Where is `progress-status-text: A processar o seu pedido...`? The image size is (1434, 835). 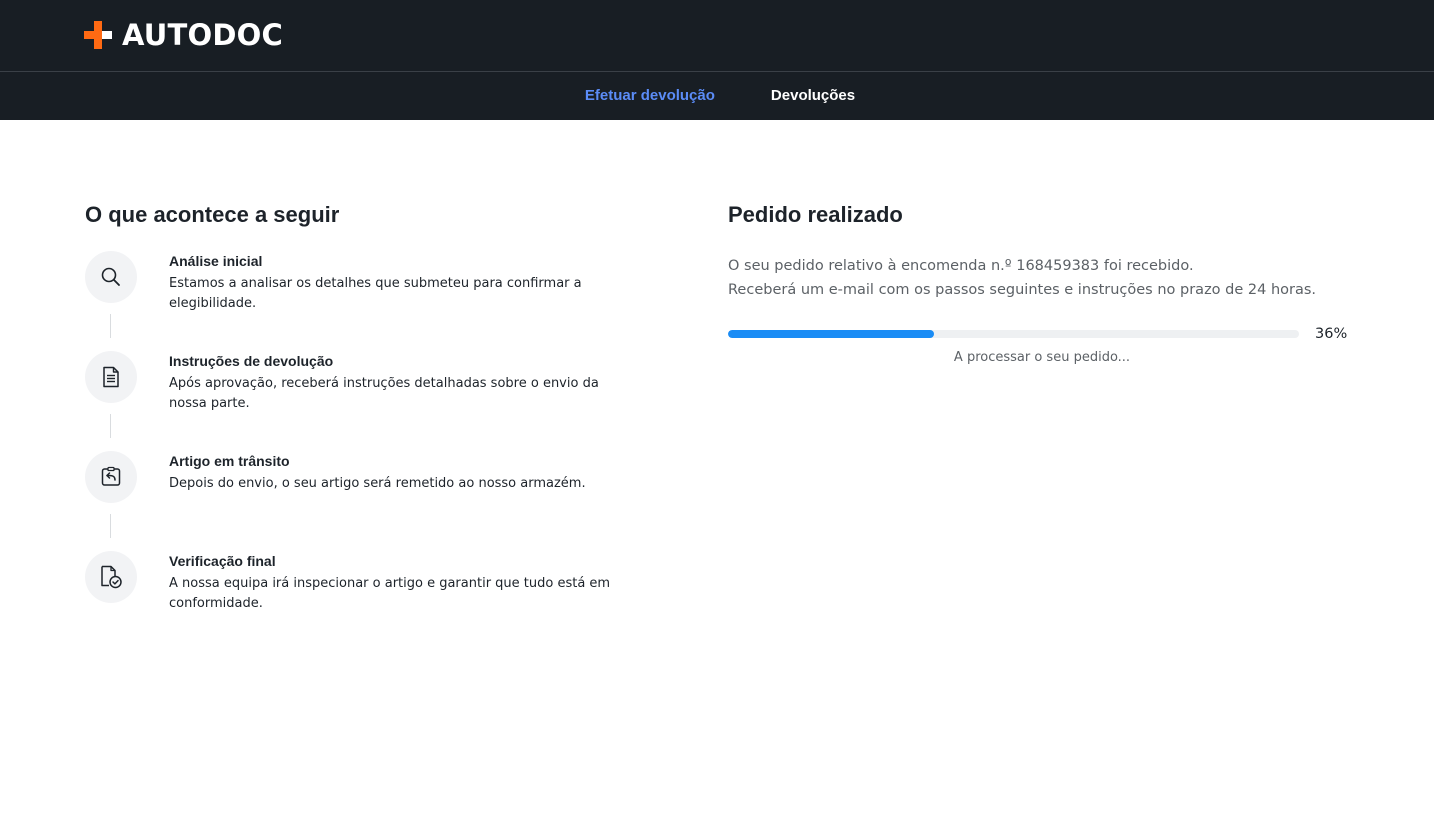 progress-status-text: A processar o seu pedido... is located at coordinates (1042, 357).